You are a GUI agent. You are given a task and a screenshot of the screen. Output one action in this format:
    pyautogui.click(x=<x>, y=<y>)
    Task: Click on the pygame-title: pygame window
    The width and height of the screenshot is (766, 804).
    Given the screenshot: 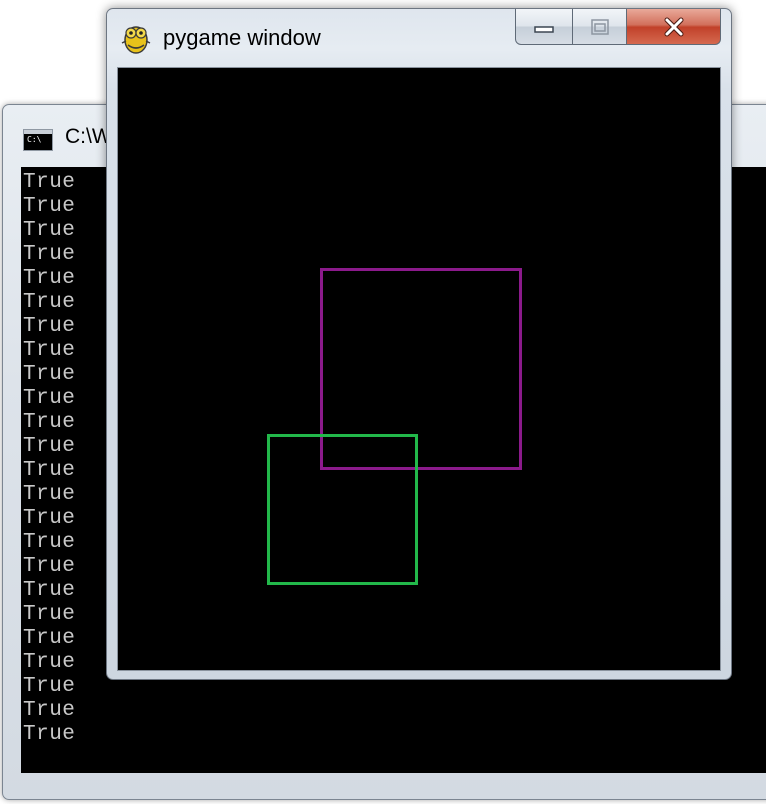 What is the action you would take?
    pyautogui.click(x=242, y=37)
    